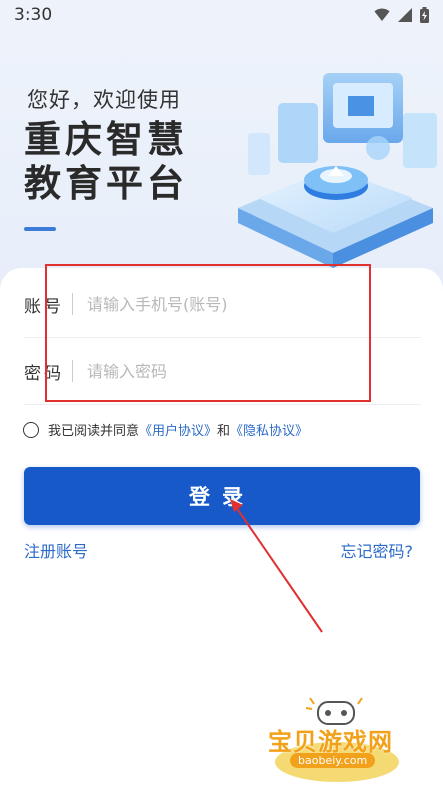  What do you see at coordinates (377, 550) in the screenshot?
I see `forgot-password-link: 忘记密码?` at bounding box center [377, 550].